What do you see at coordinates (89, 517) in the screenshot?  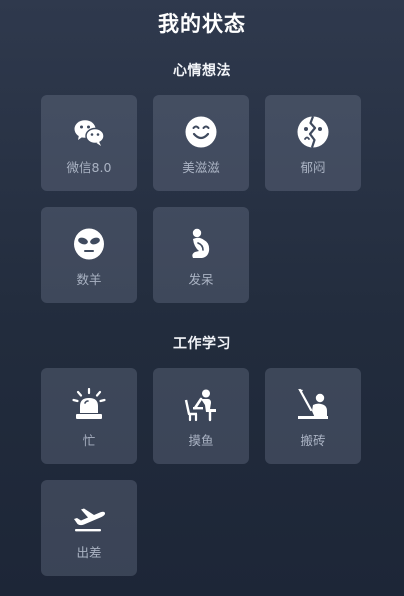 I see `airplane-icon` at bounding box center [89, 517].